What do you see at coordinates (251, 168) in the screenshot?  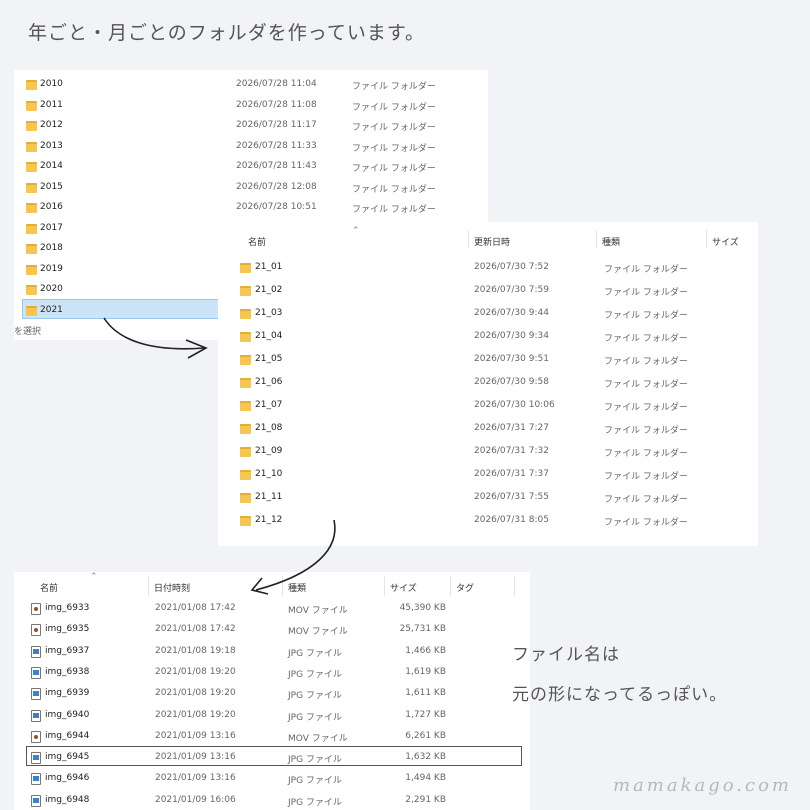 I see `year-folder-row: 2014 2026/07/28 11:43 ファイル フォルダー` at bounding box center [251, 168].